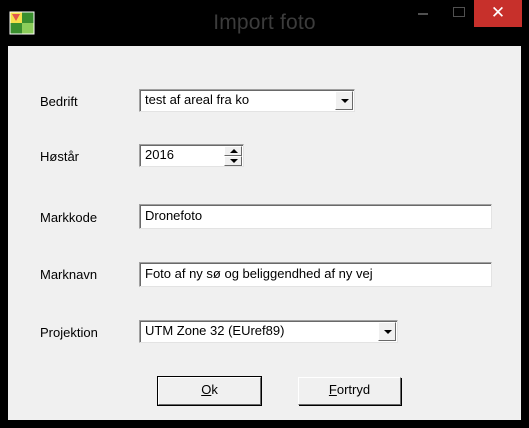 The height and width of the screenshot is (428, 529). Describe the element at coordinates (315, 216) in the screenshot. I see `markkode-input: Dronefoto` at that location.